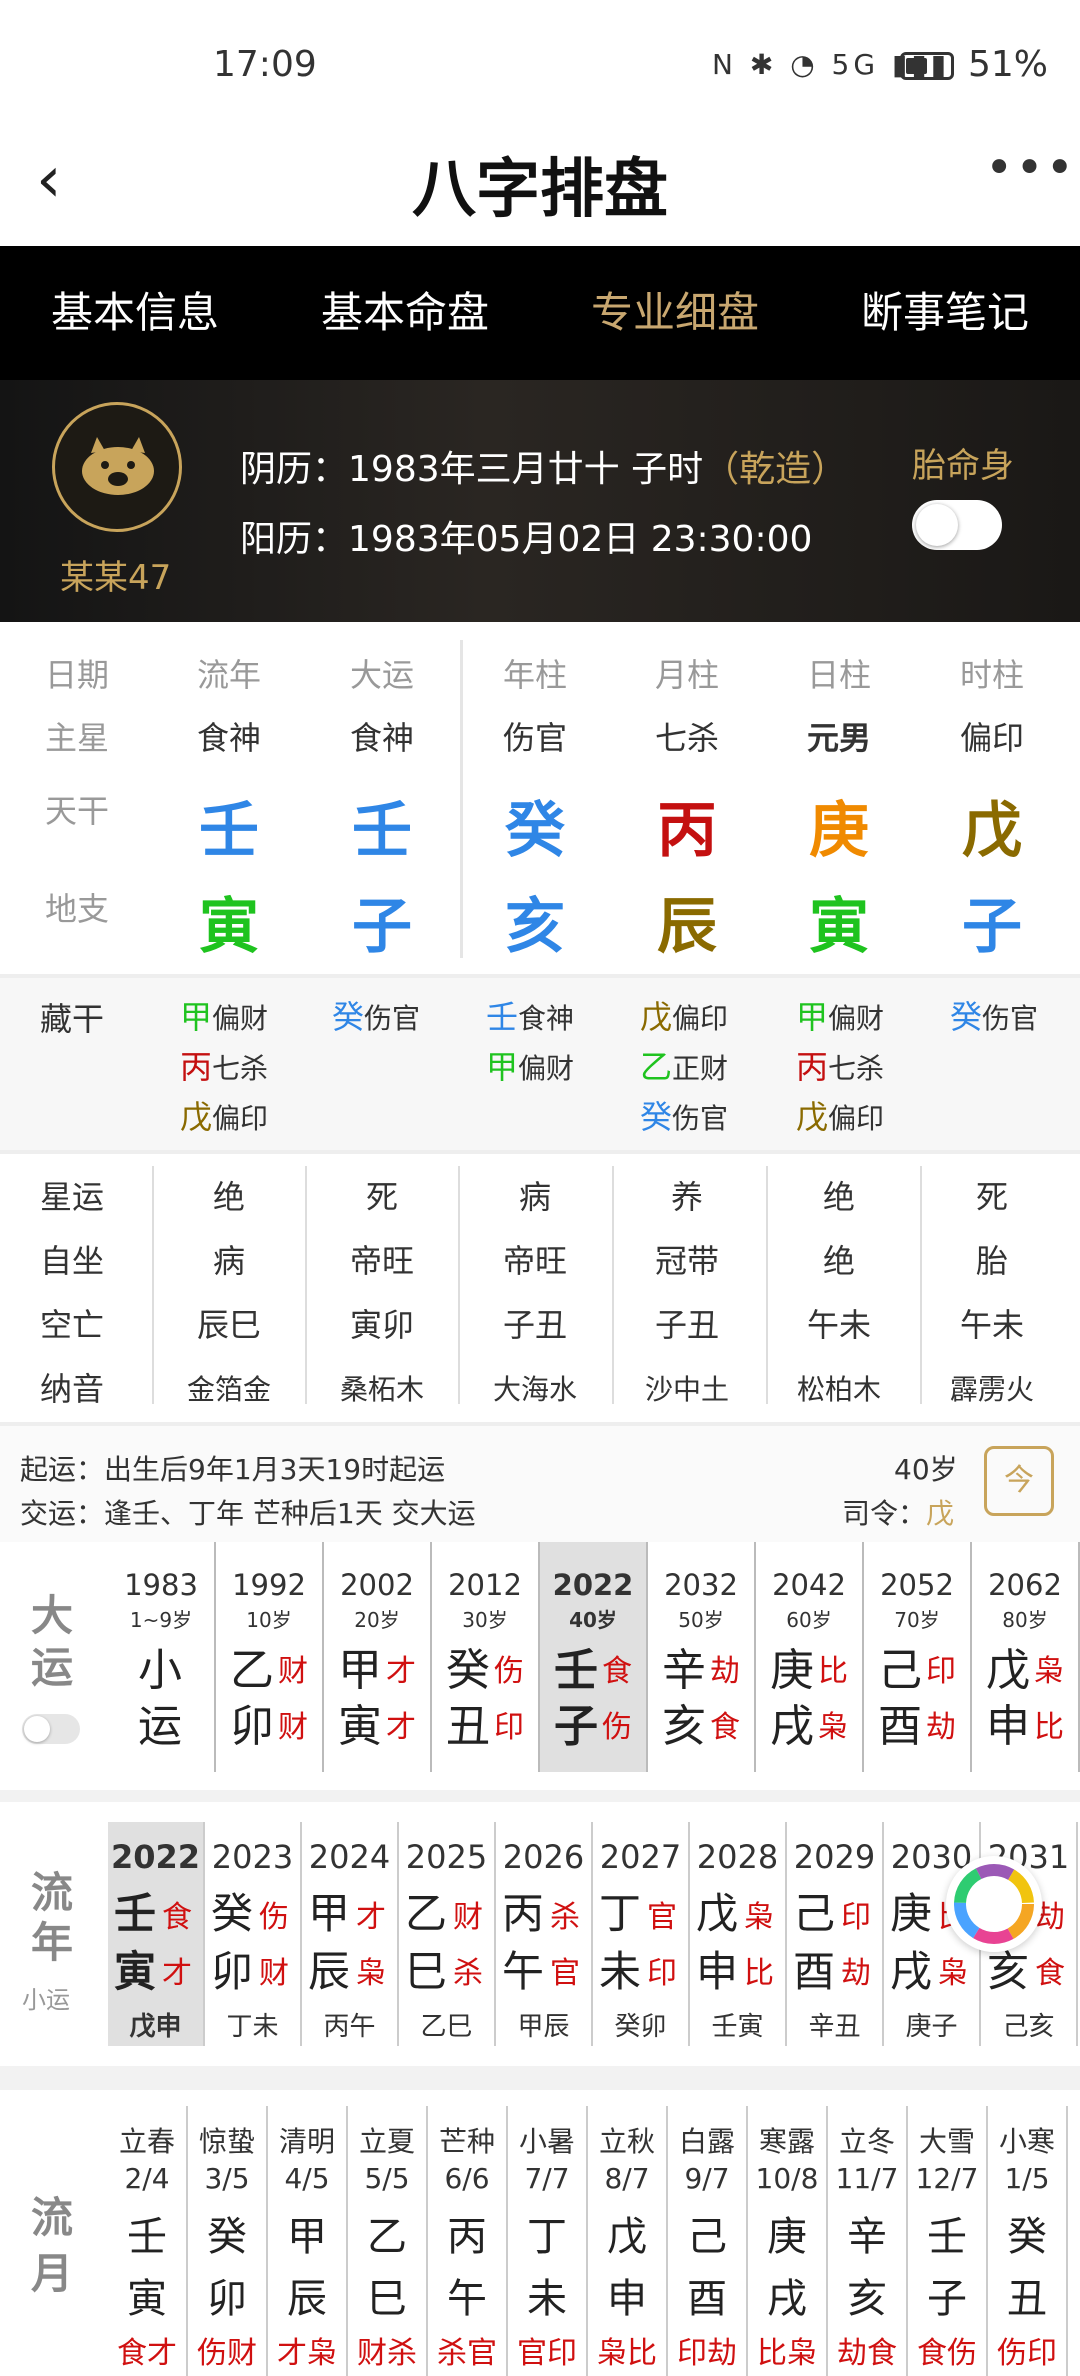 This screenshot has height=2376, width=1080. Describe the element at coordinates (196, 1017) in the screenshot. I see `canggan-stem: 甲` at that location.